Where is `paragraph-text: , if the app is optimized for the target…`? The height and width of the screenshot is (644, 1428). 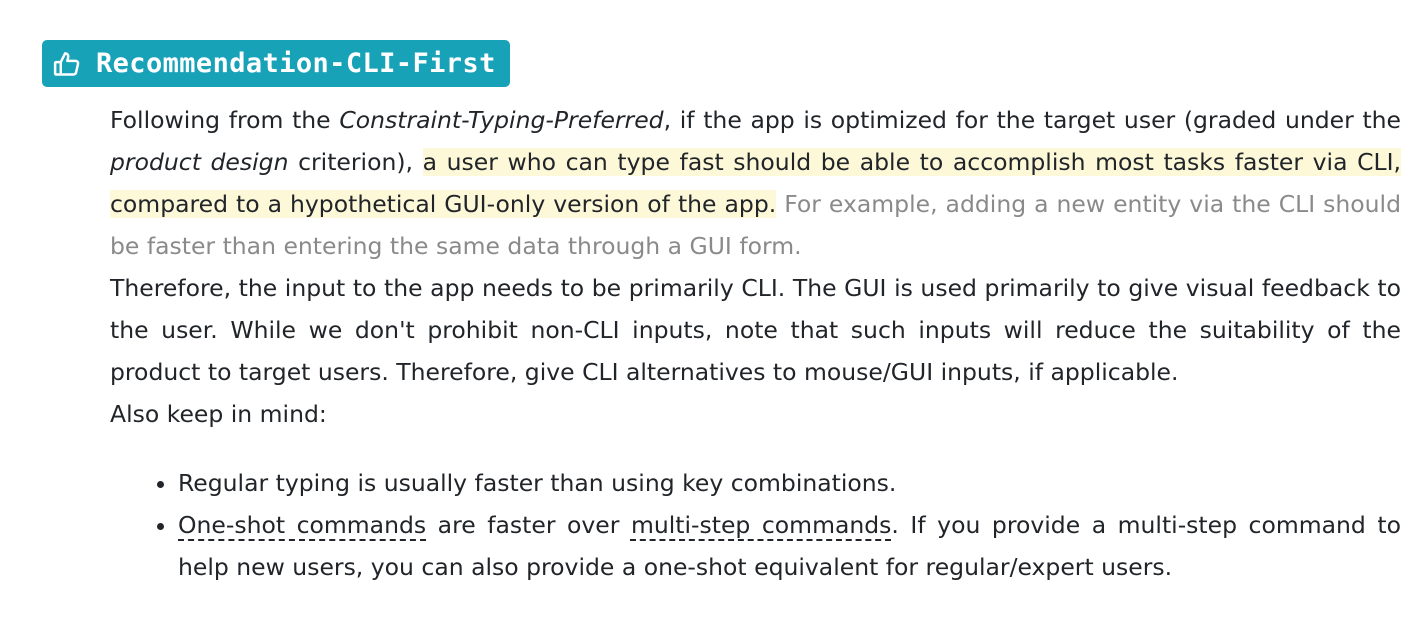
paragraph-text: , if the app is optimized for the target… is located at coordinates (1032, 120).